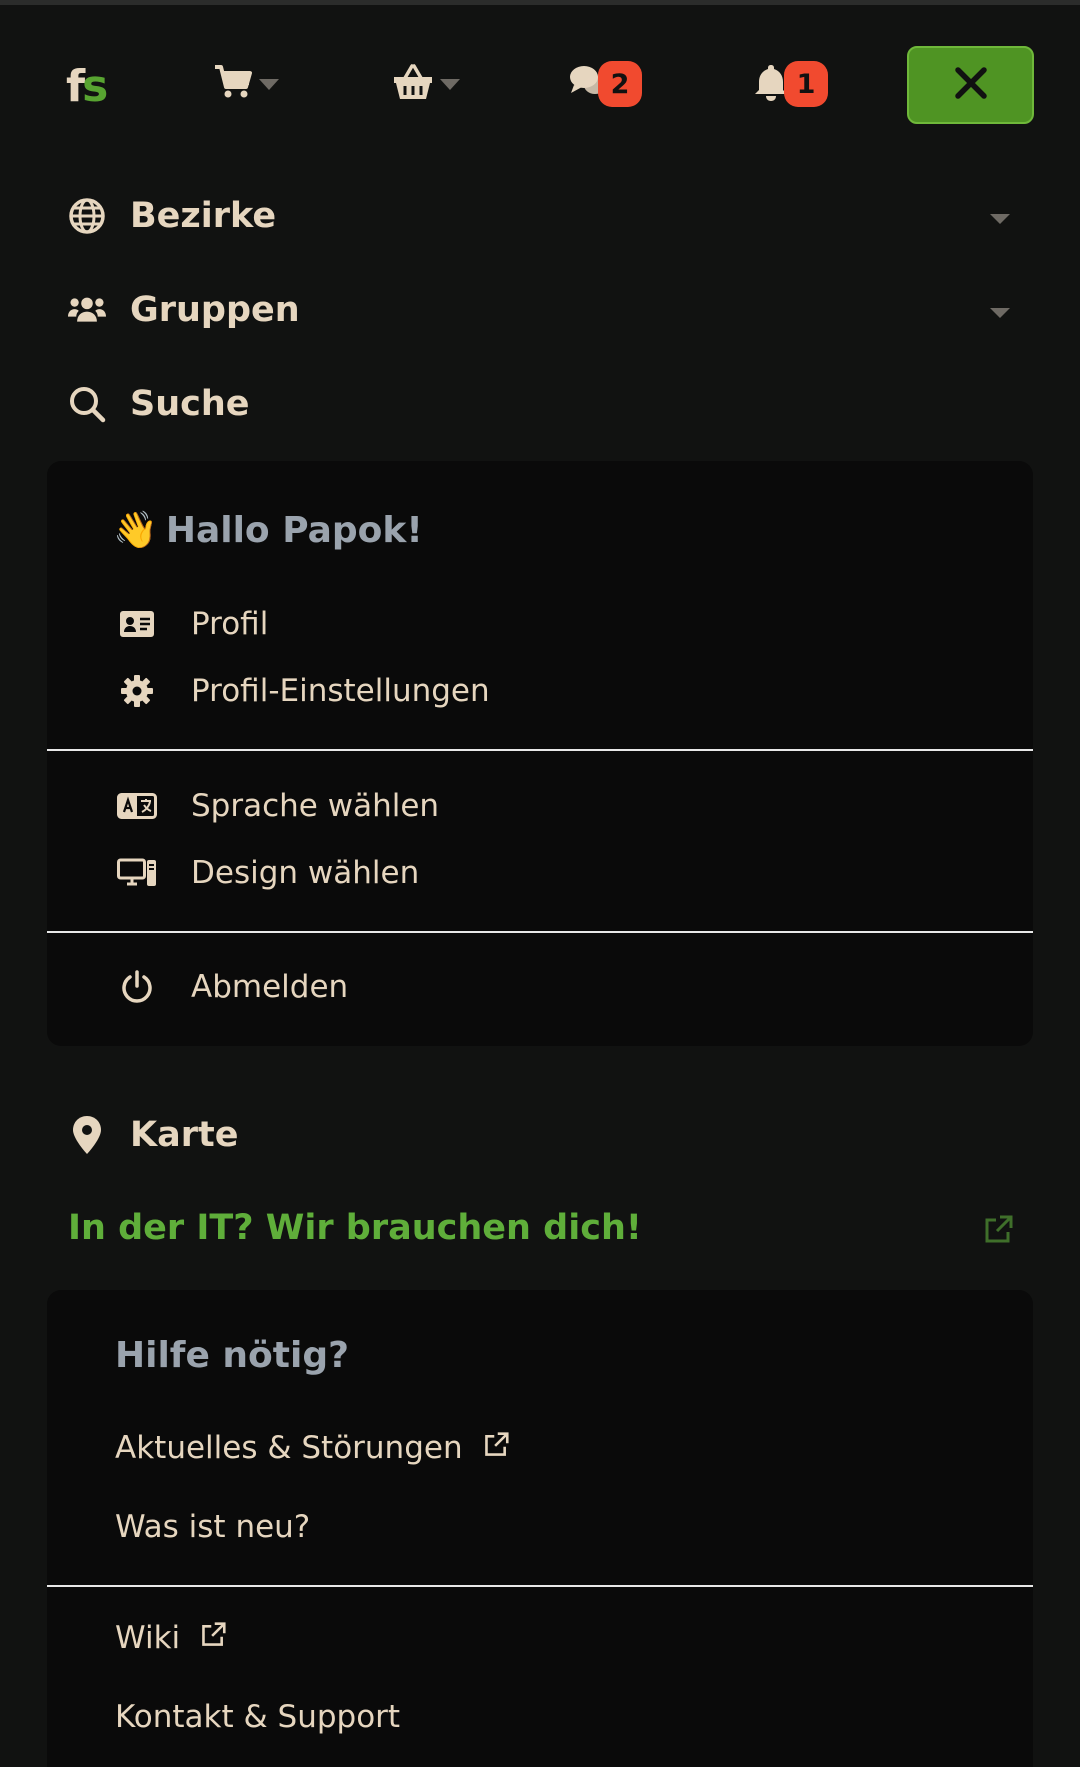  I want to click on help-whats-new-label: Was ist neu?, so click(213, 1527).